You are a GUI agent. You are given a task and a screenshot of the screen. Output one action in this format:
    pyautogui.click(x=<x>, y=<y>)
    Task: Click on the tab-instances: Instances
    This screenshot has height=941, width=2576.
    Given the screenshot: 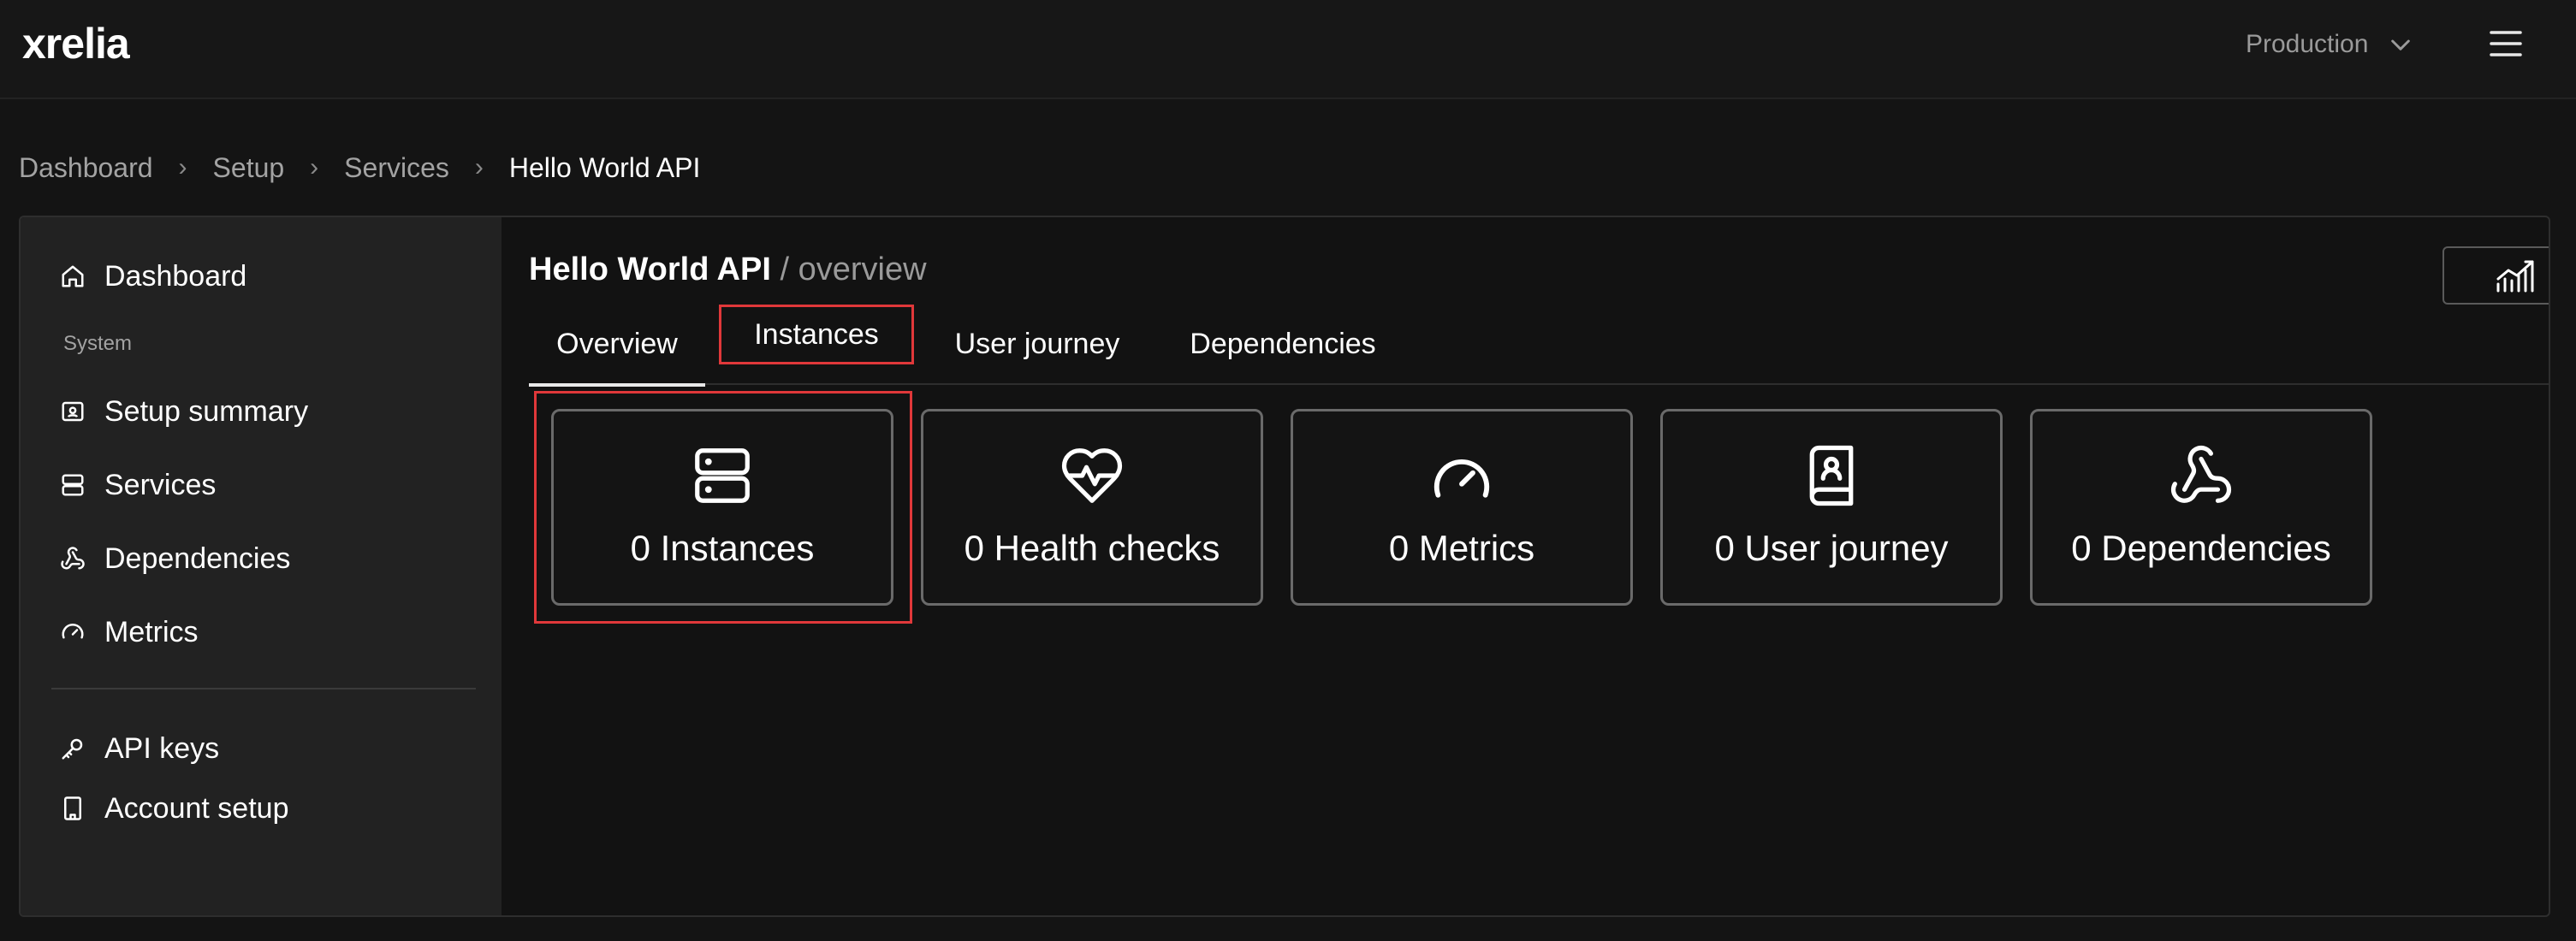 What is the action you would take?
    pyautogui.click(x=816, y=335)
    